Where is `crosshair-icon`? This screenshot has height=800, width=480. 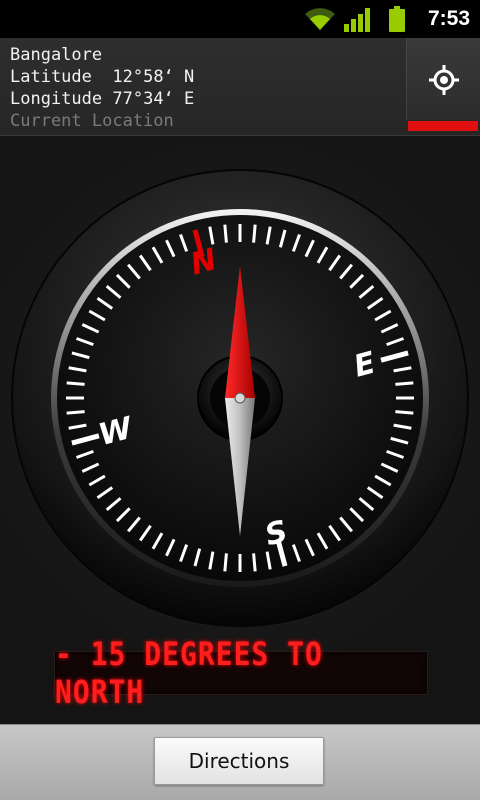
crosshair-icon is located at coordinates (444, 80).